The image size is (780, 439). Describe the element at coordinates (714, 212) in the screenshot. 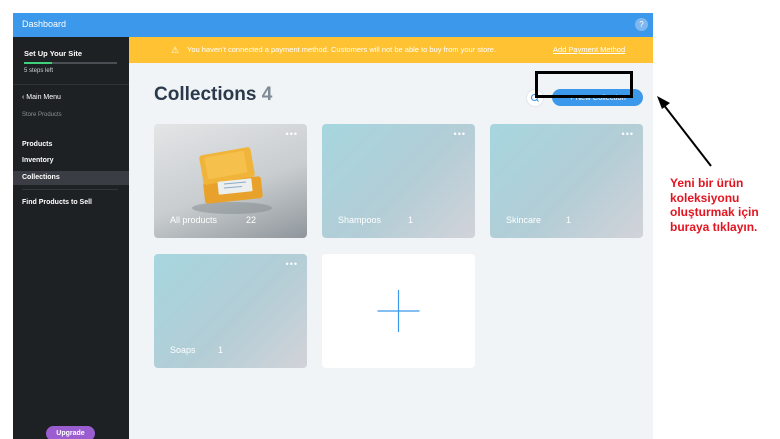

I see `annotation-line: oluşturmak için` at that location.